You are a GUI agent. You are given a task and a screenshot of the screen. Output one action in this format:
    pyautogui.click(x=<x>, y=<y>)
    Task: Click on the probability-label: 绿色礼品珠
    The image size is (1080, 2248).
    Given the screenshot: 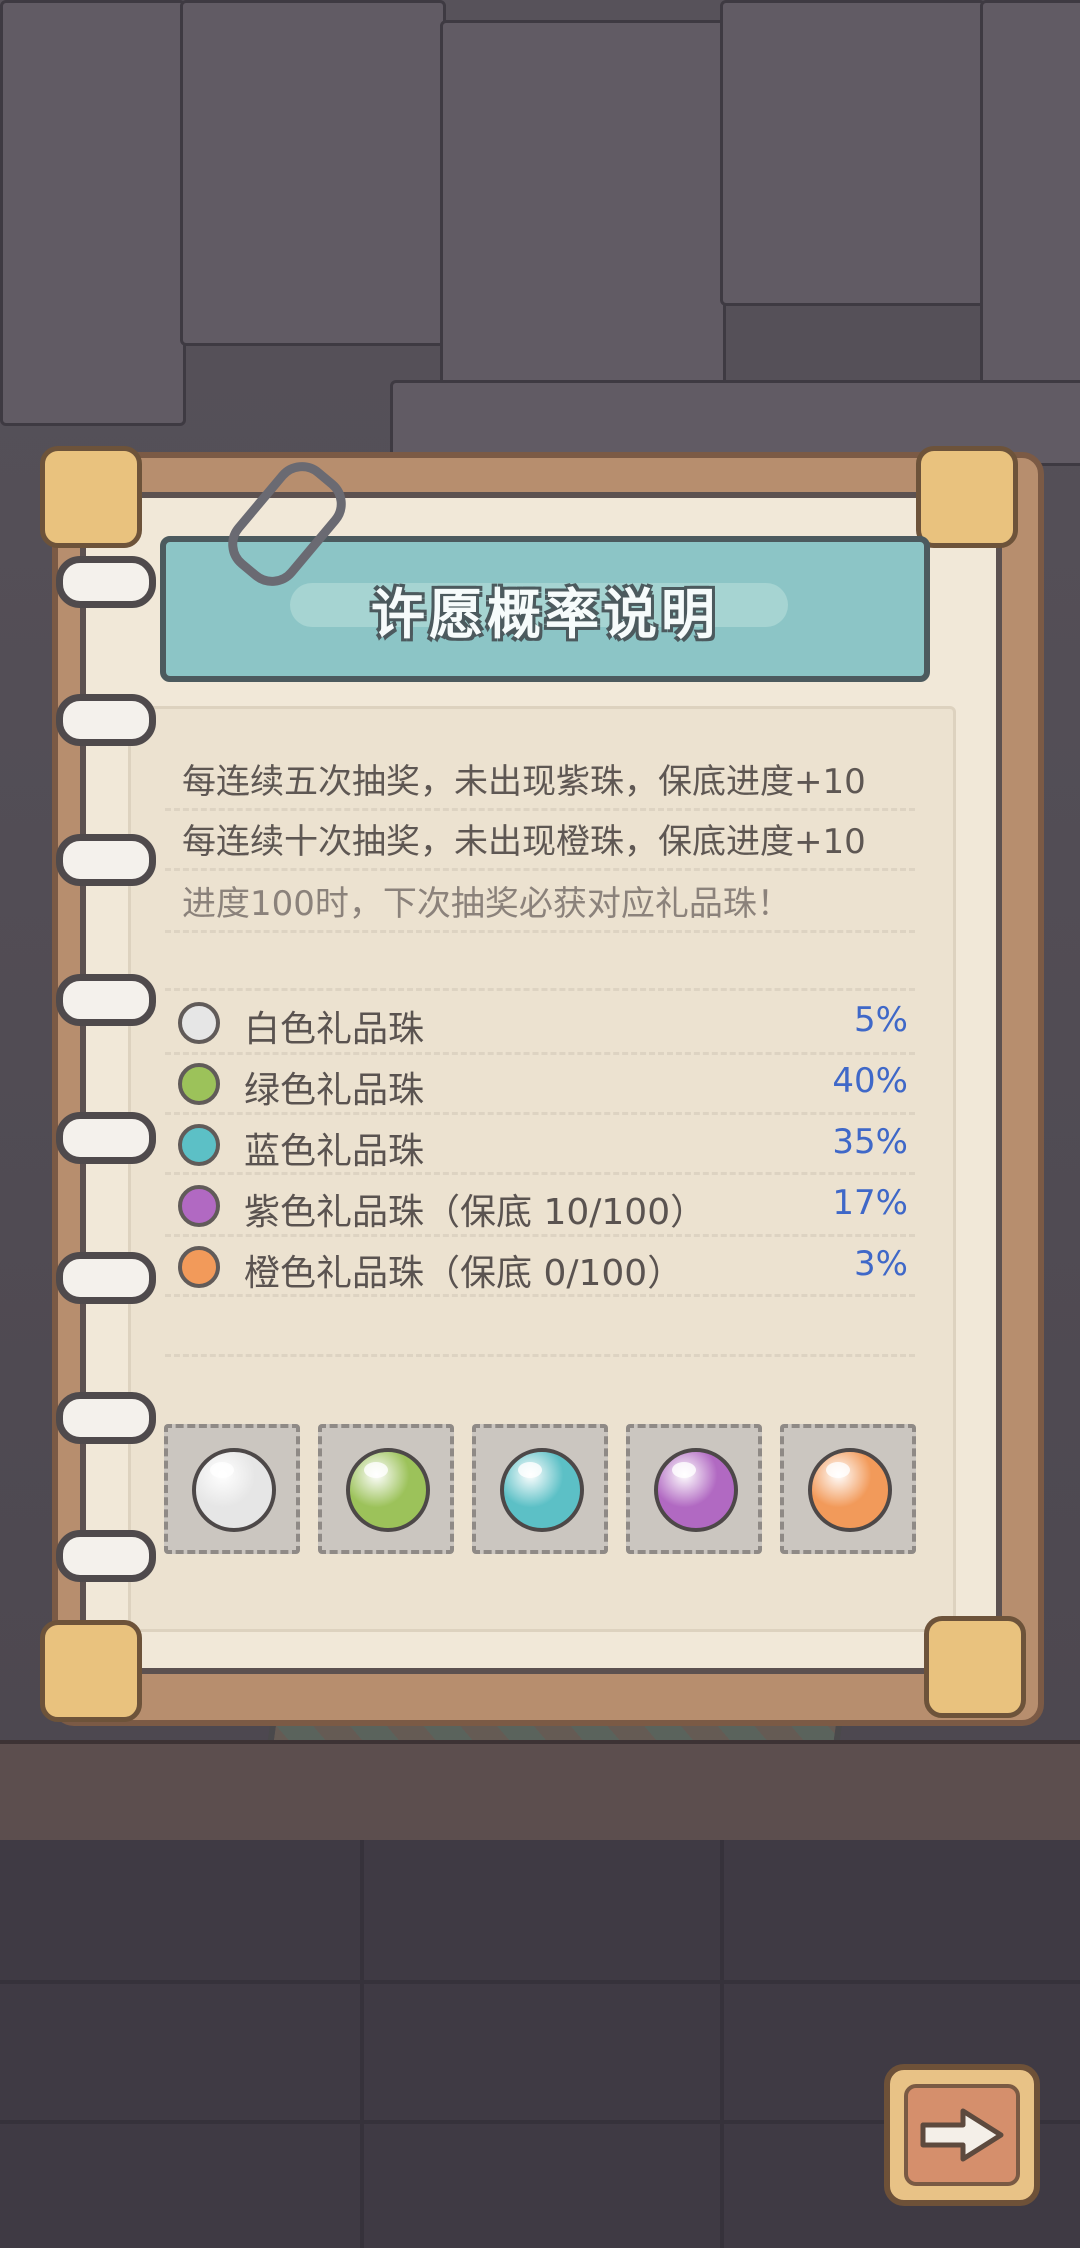 What is the action you would take?
    pyautogui.click(x=334, y=1090)
    